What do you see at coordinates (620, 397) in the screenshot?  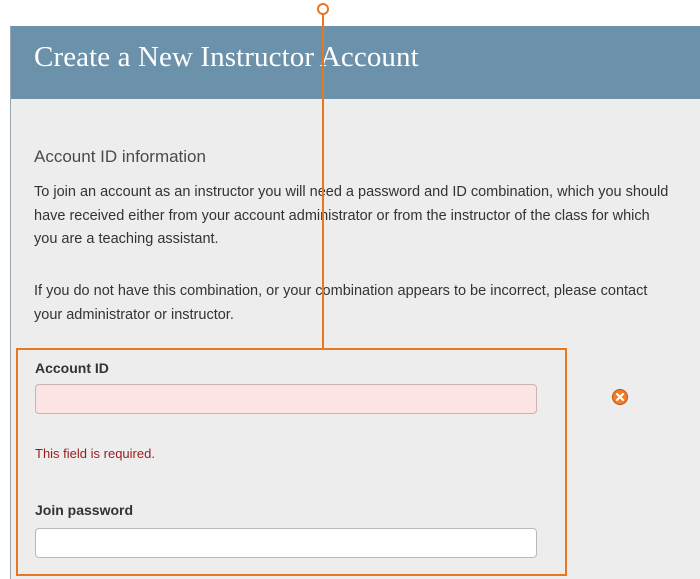 I see `error-x-circle-icon` at bounding box center [620, 397].